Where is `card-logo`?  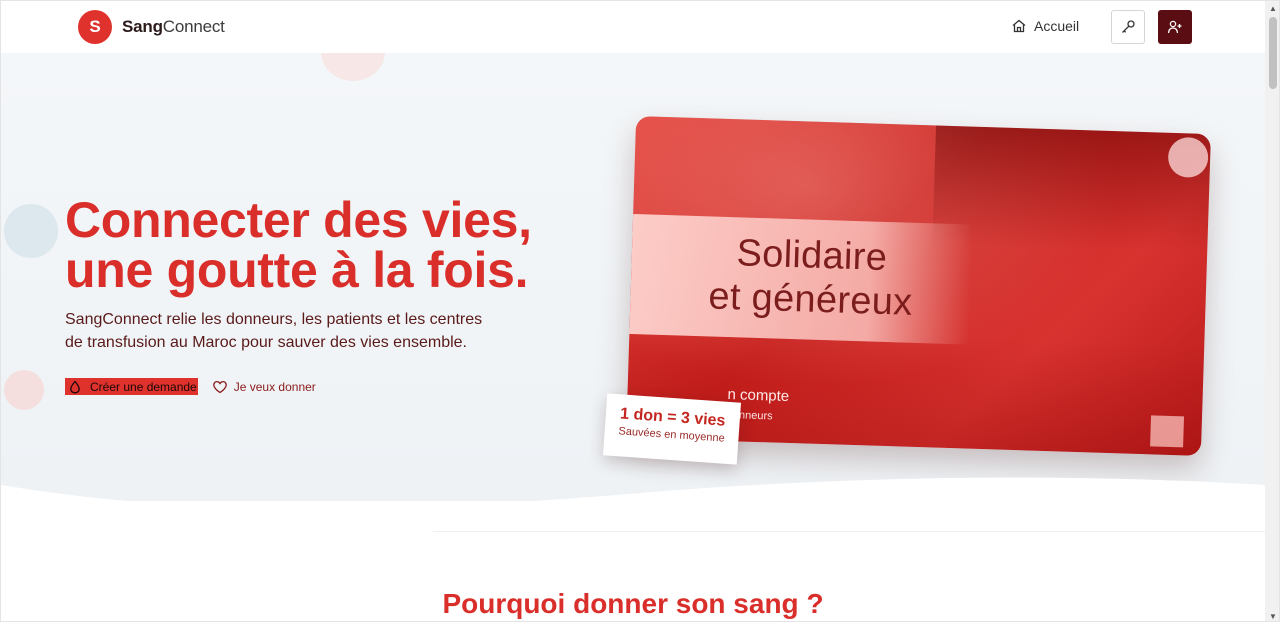 card-logo is located at coordinates (1167, 431).